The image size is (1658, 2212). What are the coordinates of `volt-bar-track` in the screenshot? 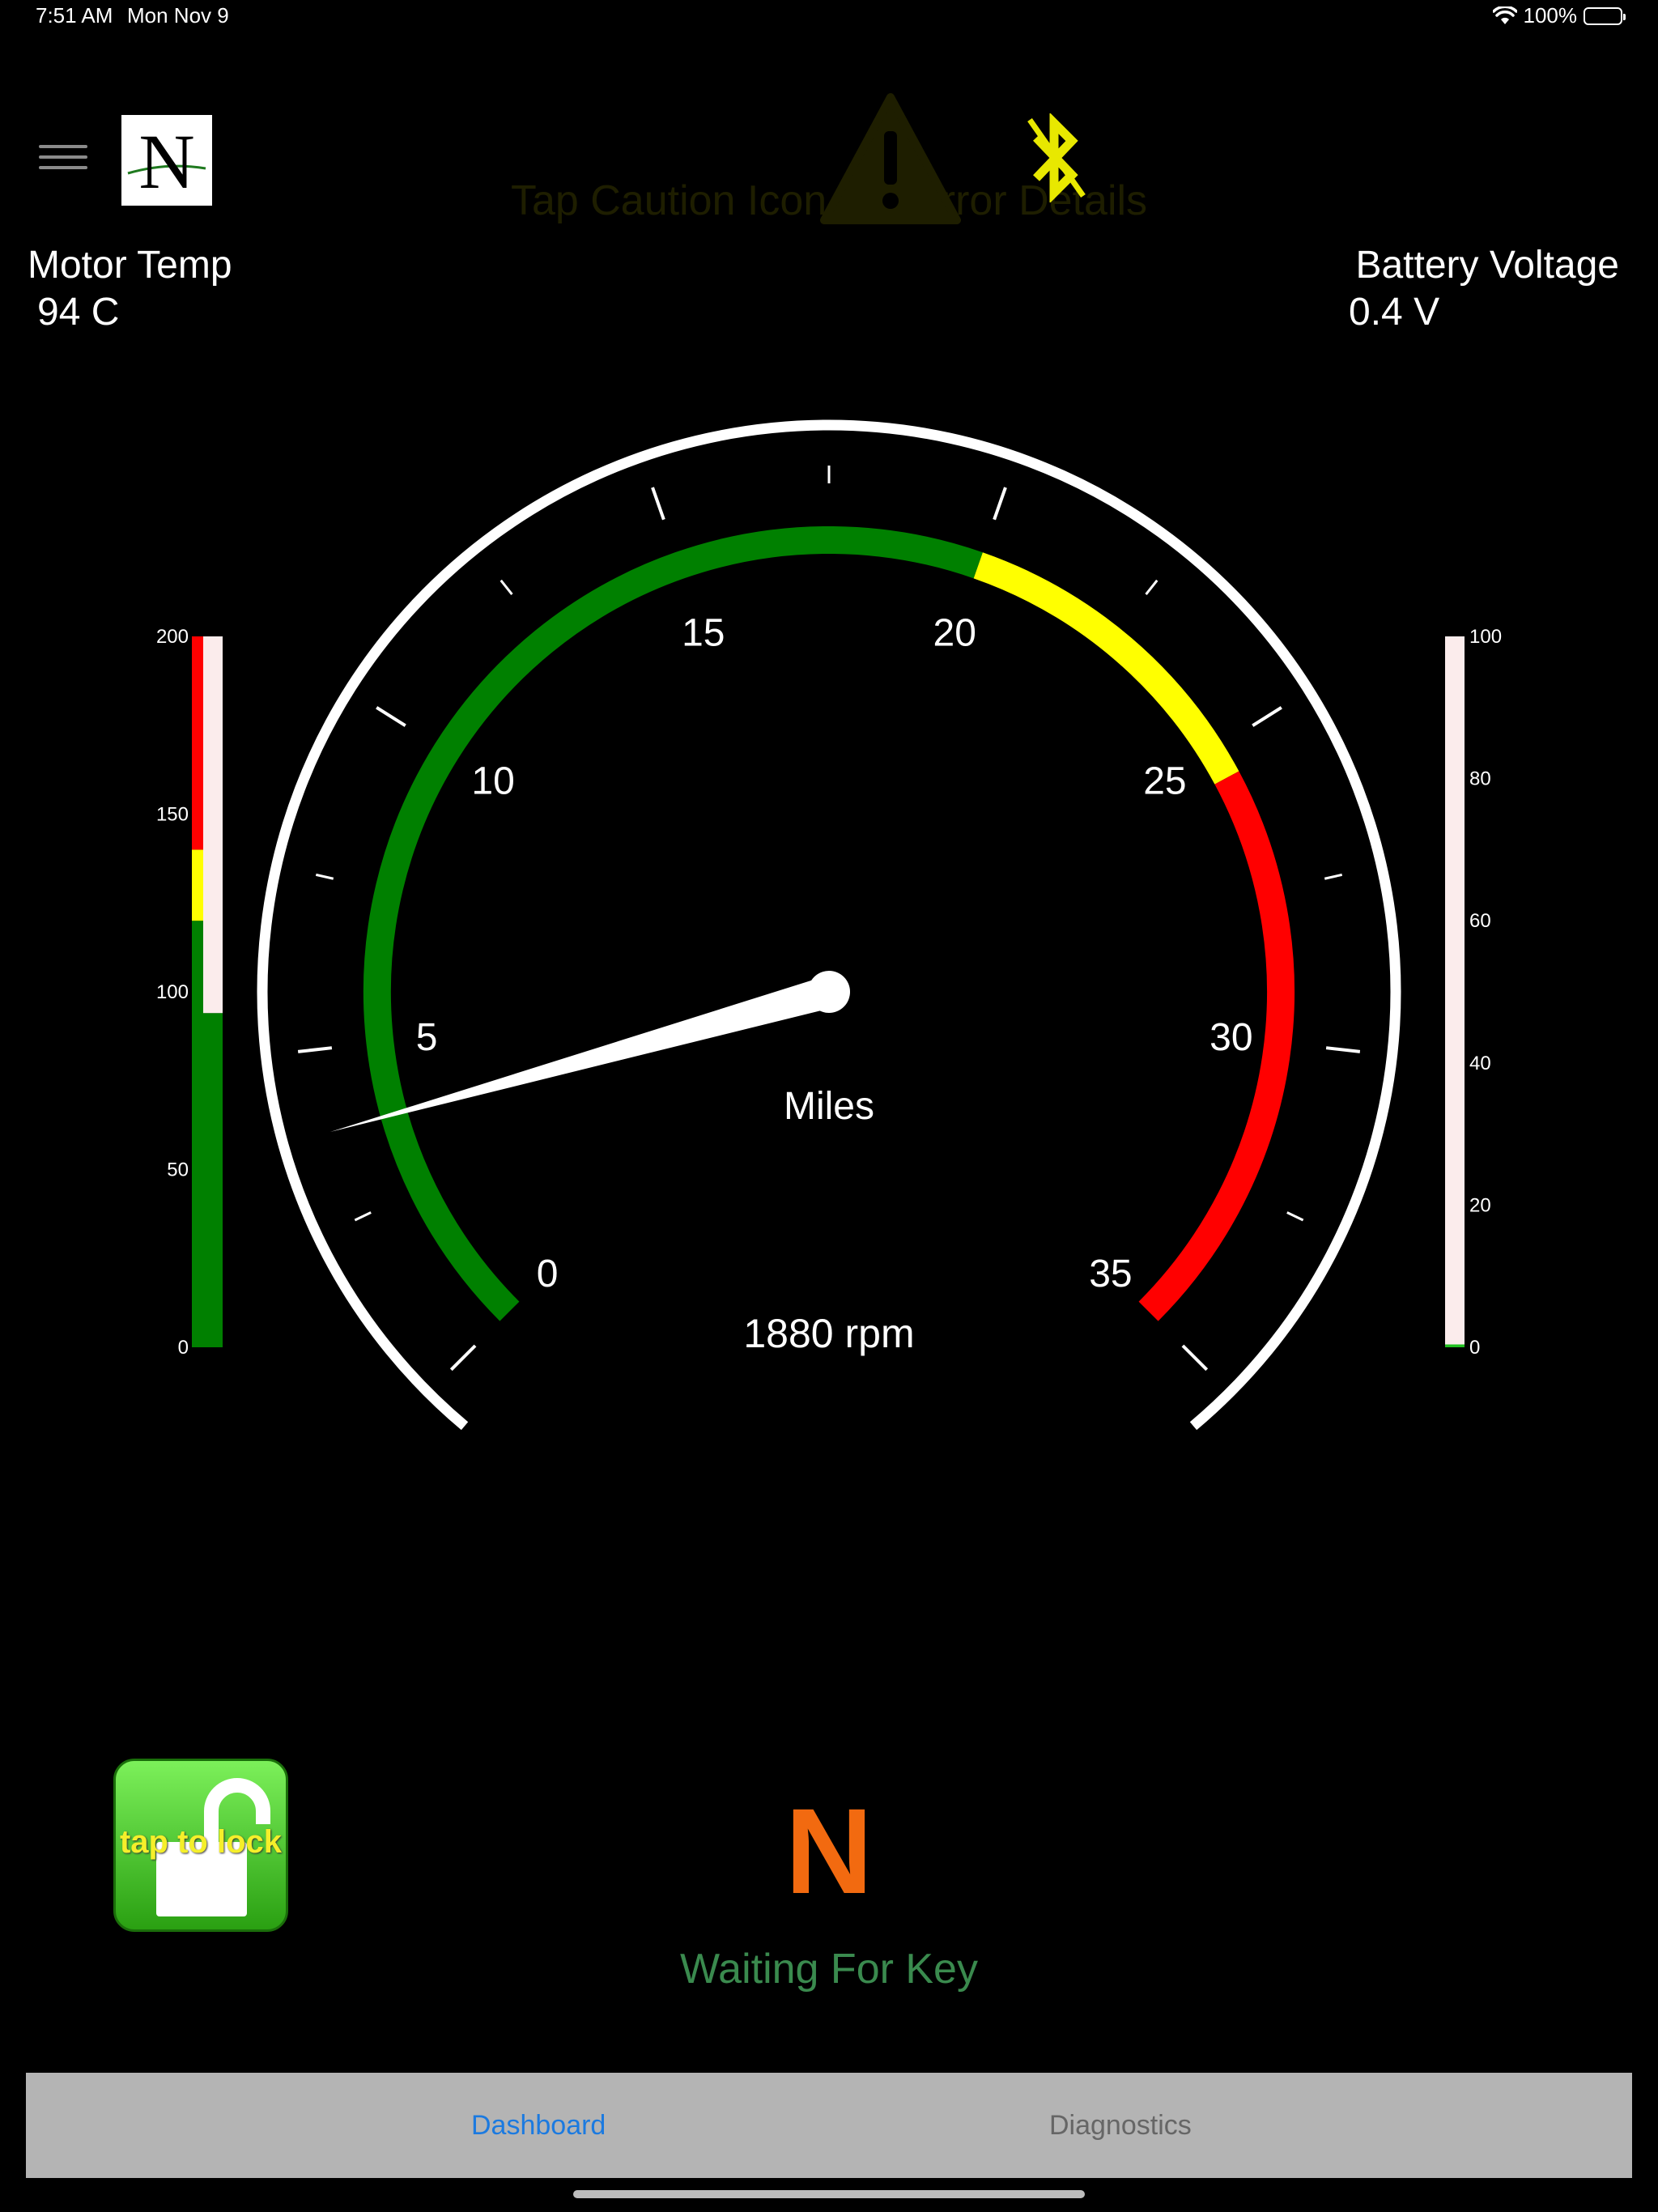 It's located at (1455, 992).